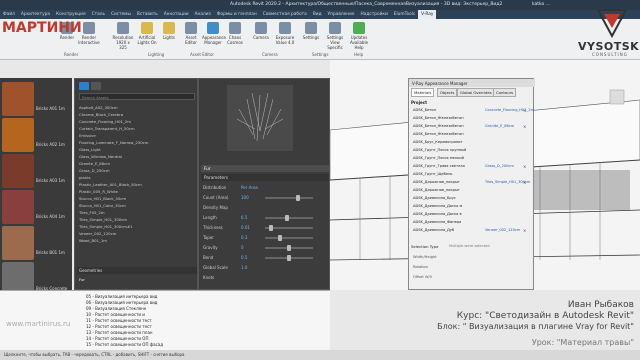  I want to click on swatch-bricks-a03, so click(18, 171).